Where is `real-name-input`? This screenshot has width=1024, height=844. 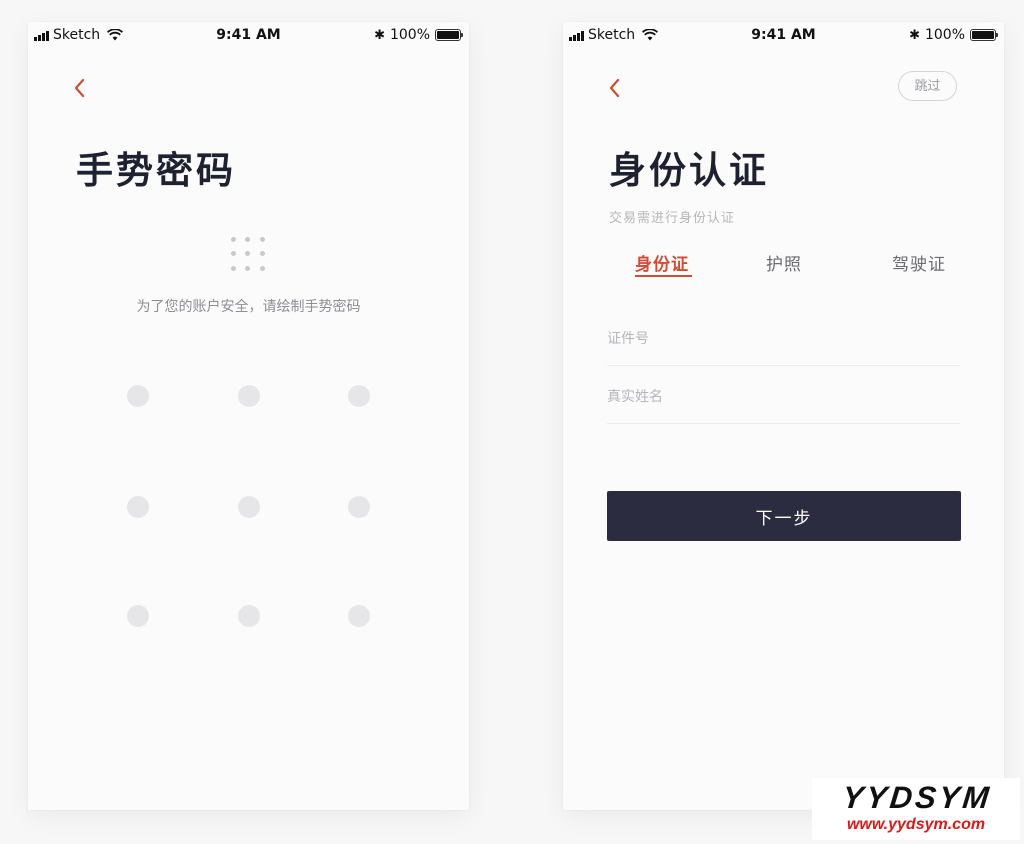 real-name-input is located at coordinates (783, 397).